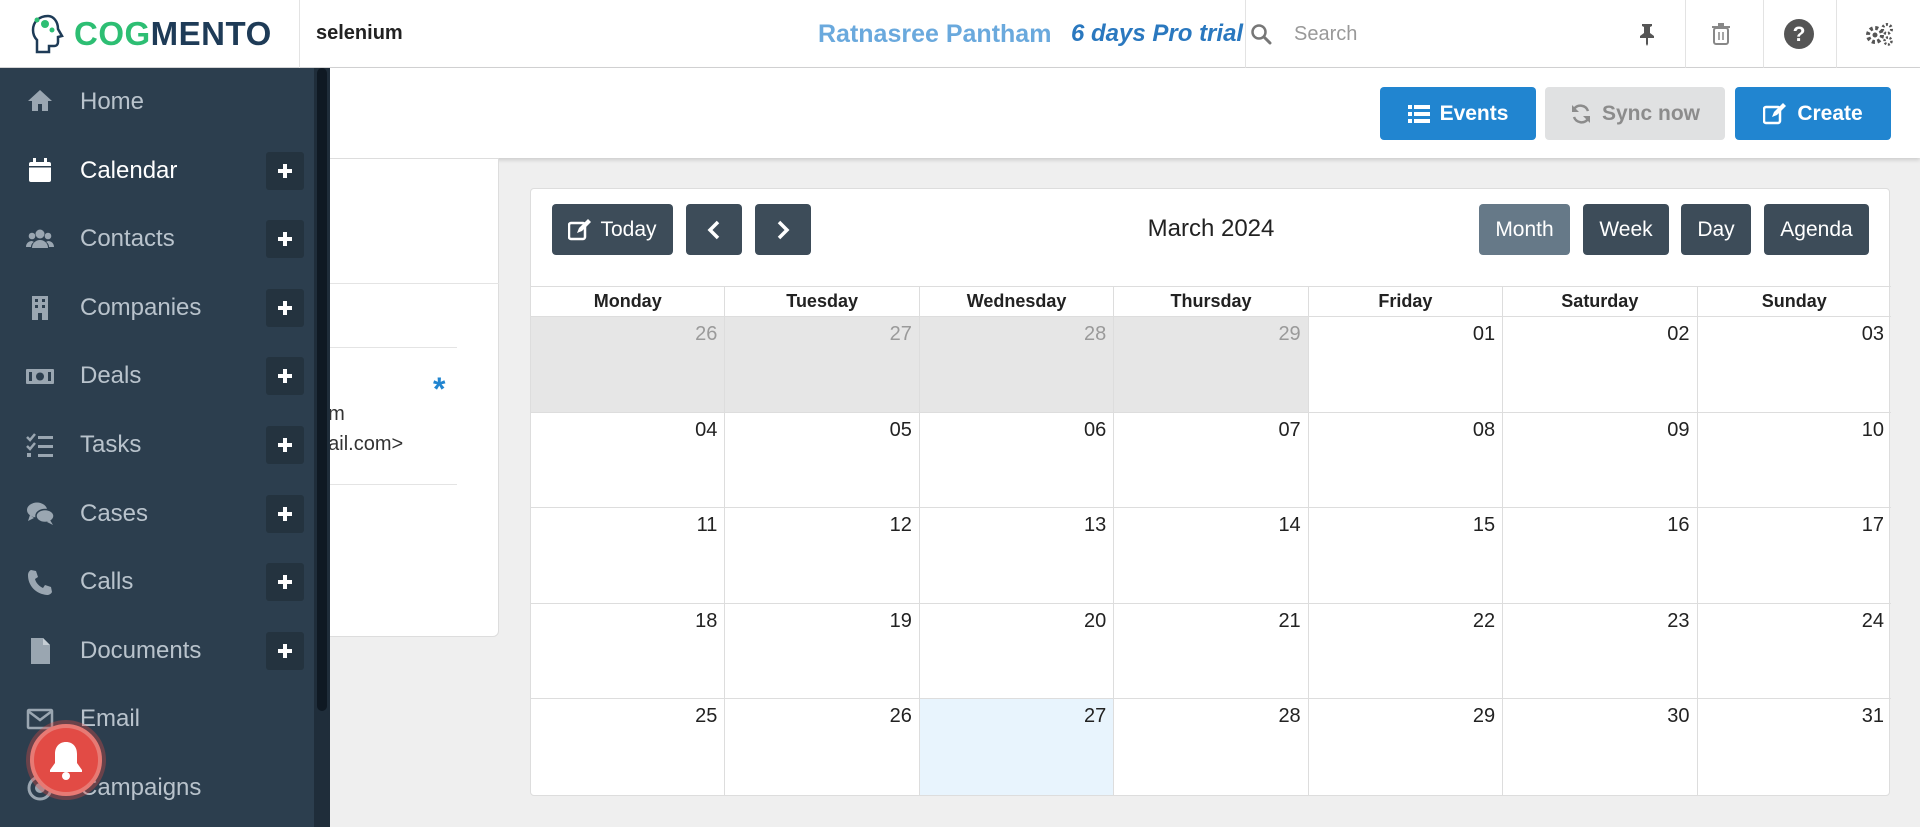 Image resolution: width=1920 pixels, height=827 pixels. I want to click on day-cell: 05, so click(822, 460).